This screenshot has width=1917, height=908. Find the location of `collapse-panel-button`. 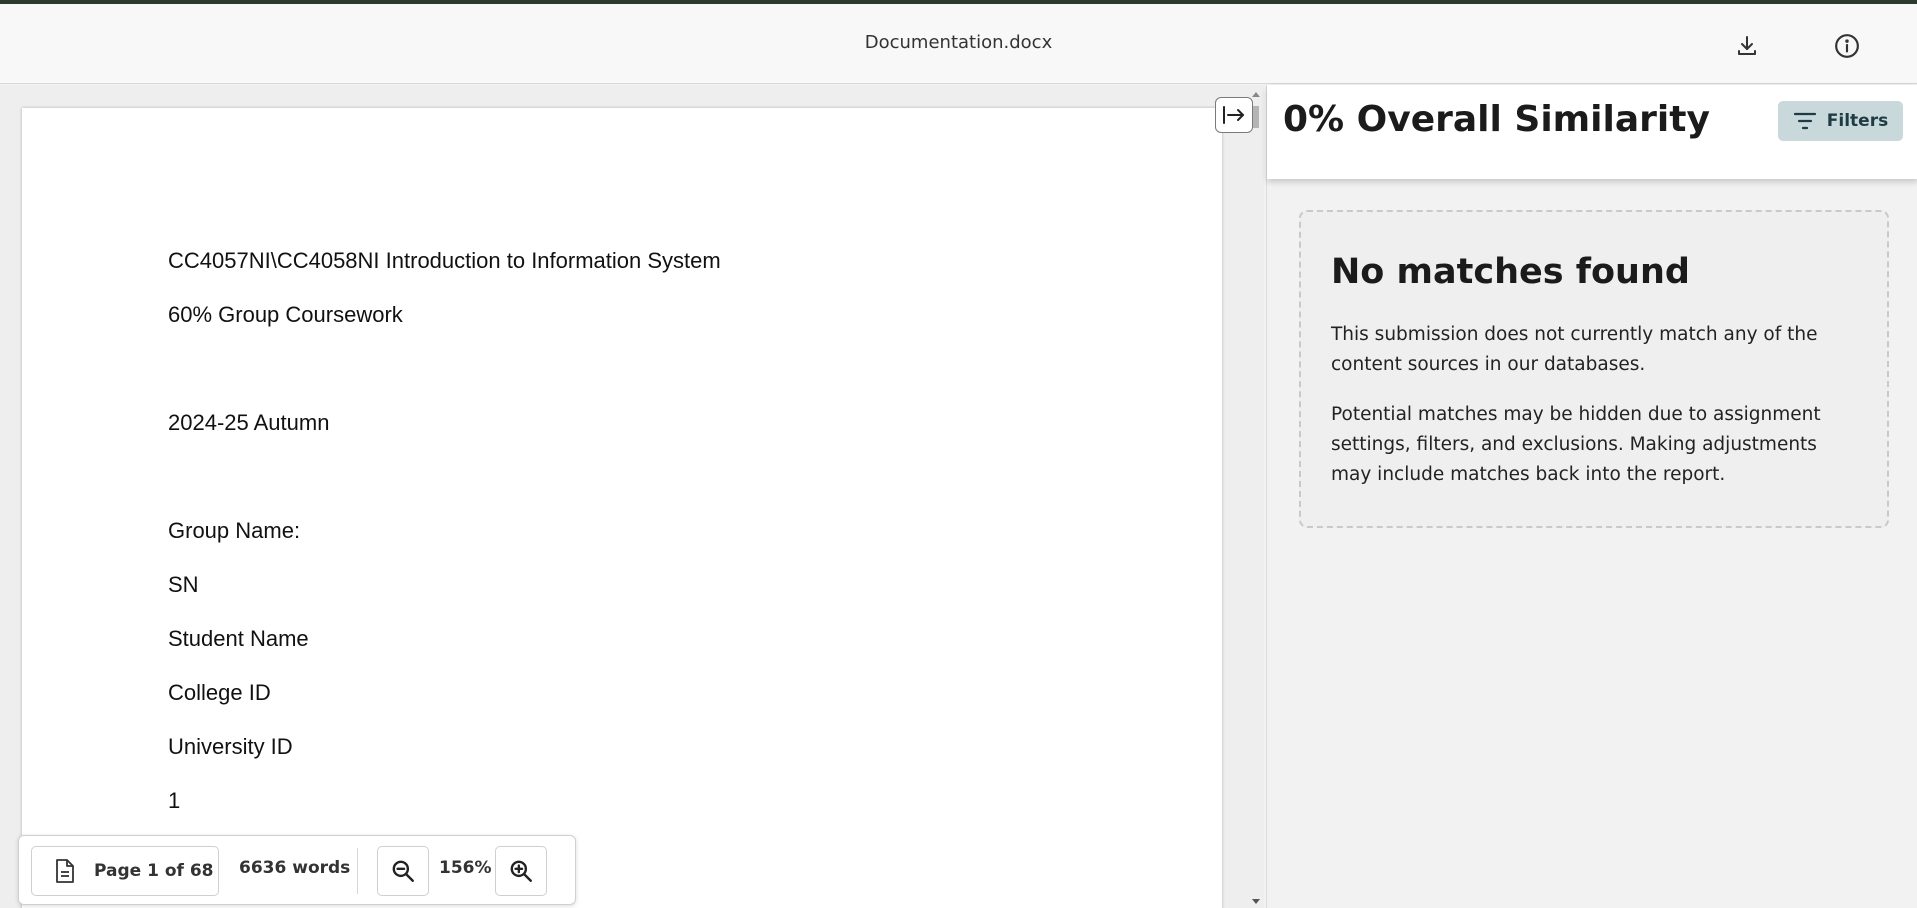

collapse-panel-button is located at coordinates (1234, 115).